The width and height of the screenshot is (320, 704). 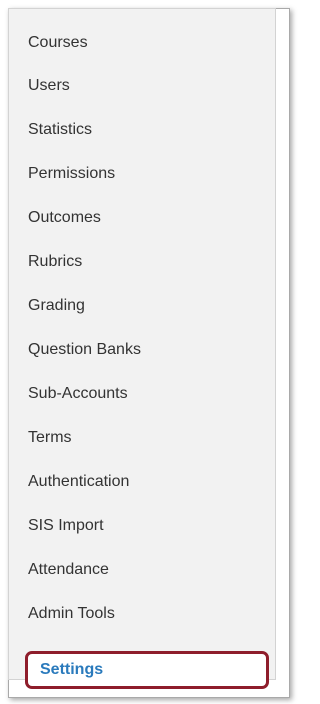 I want to click on nav-item-grading: Grading, so click(x=56, y=306).